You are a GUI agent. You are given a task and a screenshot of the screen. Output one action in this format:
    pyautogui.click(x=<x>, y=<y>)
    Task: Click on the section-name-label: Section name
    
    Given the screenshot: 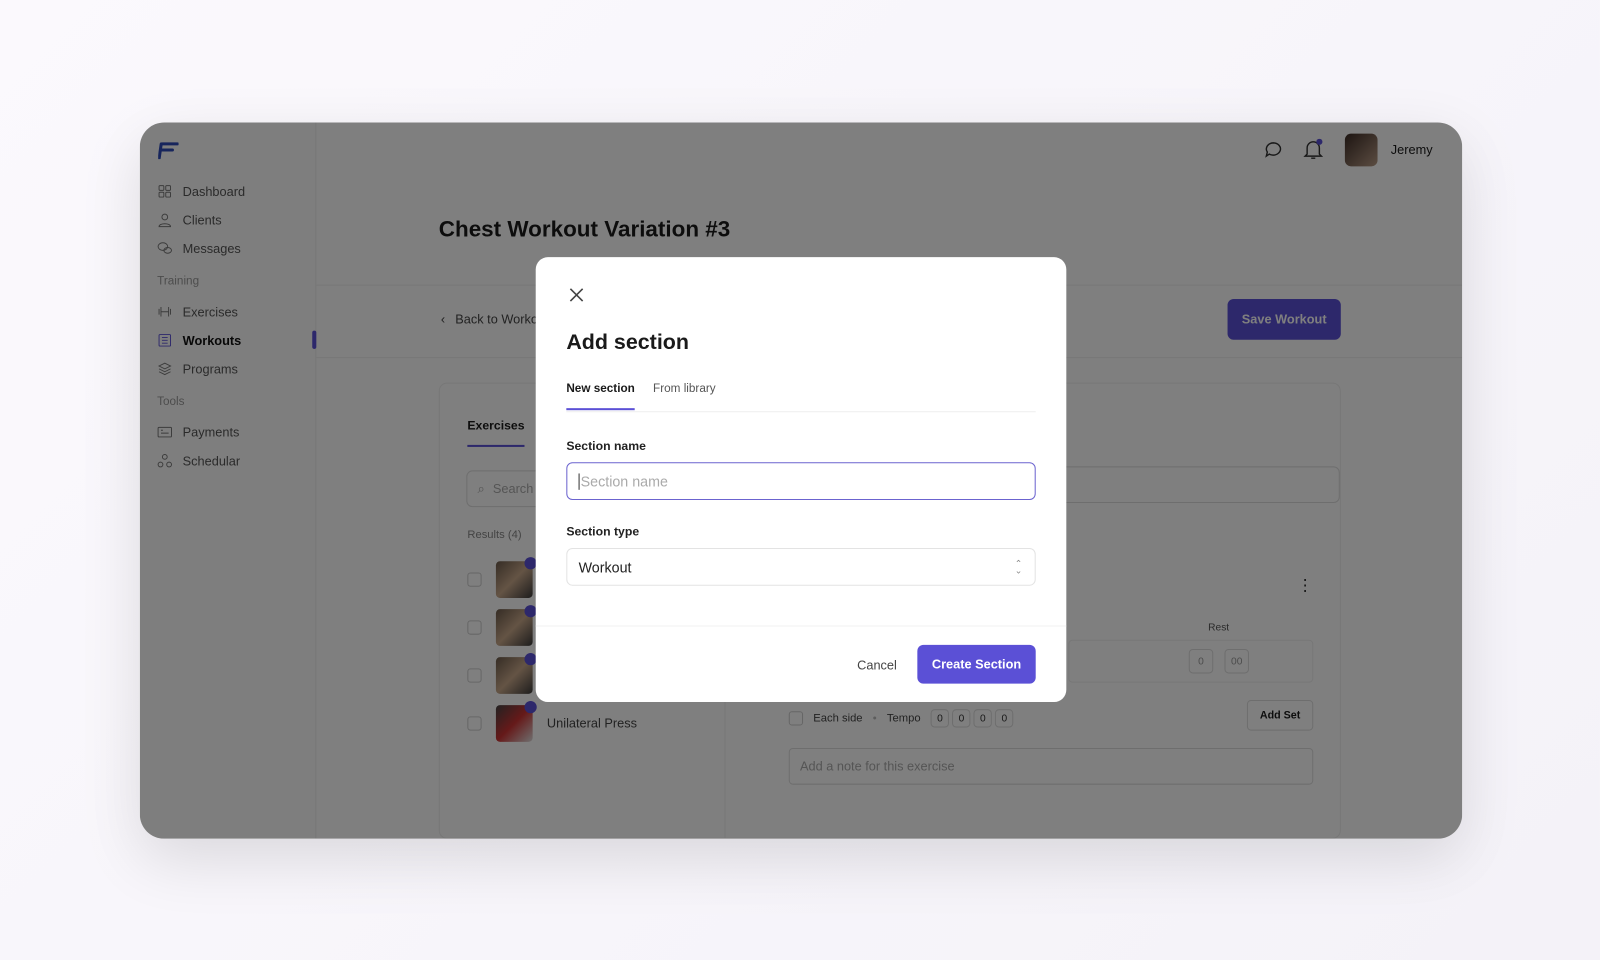 What is the action you would take?
    pyautogui.click(x=606, y=446)
    